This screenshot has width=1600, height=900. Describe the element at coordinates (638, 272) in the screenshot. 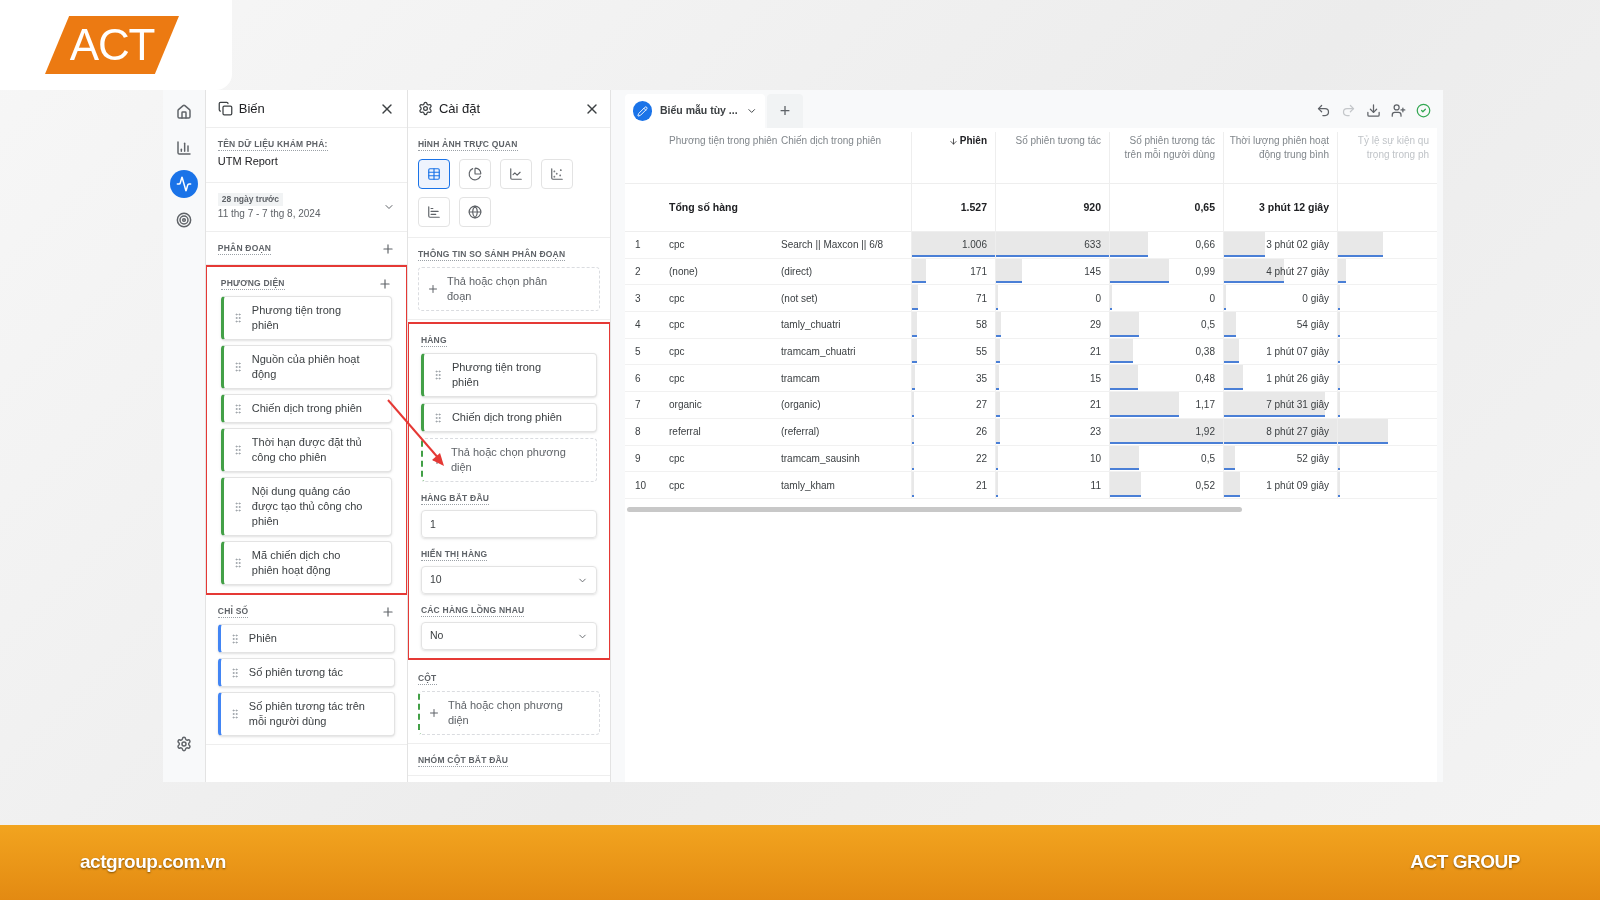

I see `row-number: 2` at that location.